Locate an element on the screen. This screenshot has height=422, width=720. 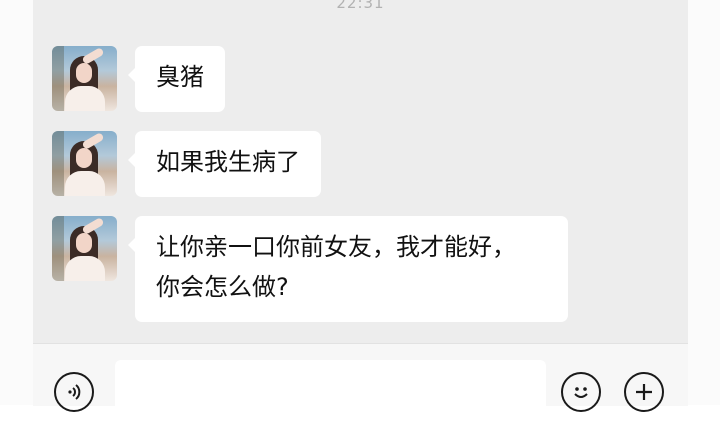
right-margin is located at coordinates (704, 202).